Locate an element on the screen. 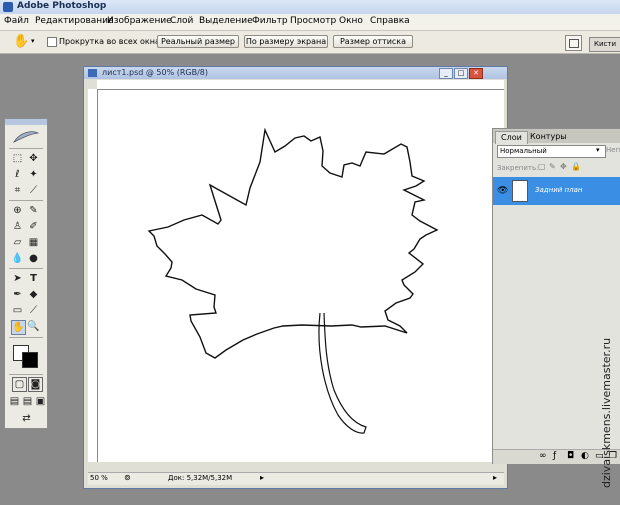  brush-tool-icon: ✎ is located at coordinates (33, 210).